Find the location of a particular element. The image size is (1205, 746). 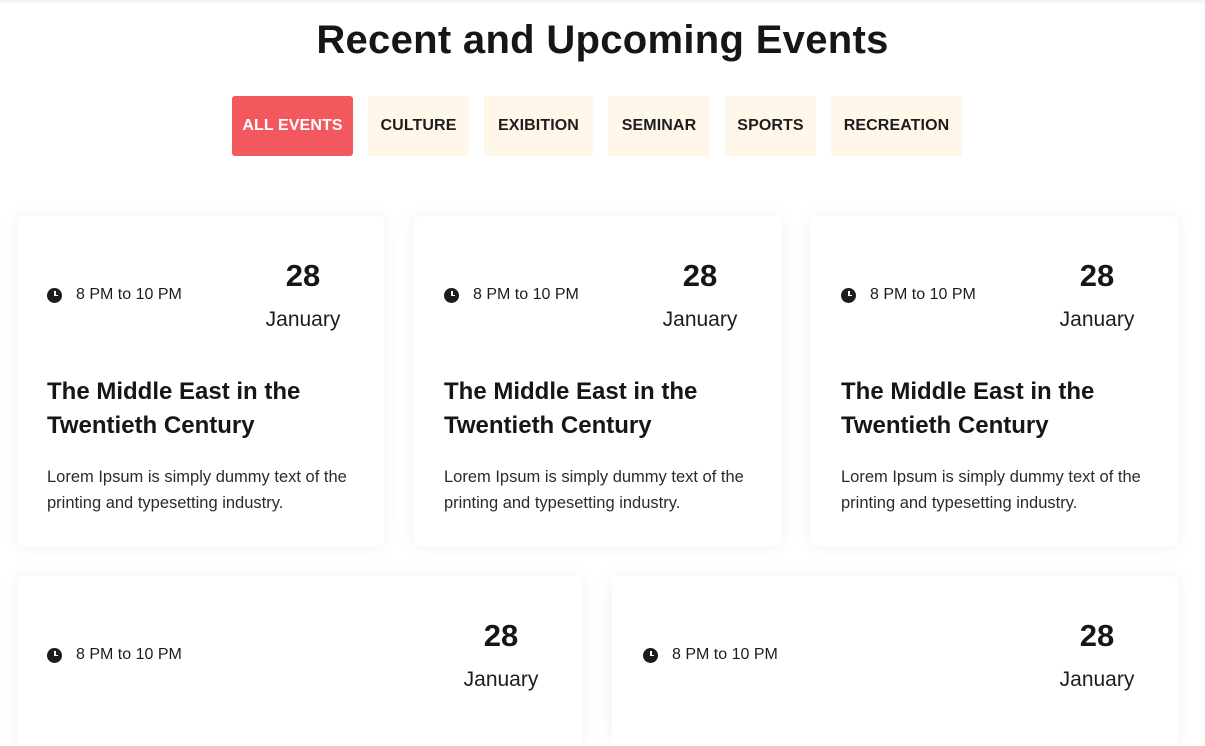

filter-culture: CULTURE is located at coordinates (418, 126).